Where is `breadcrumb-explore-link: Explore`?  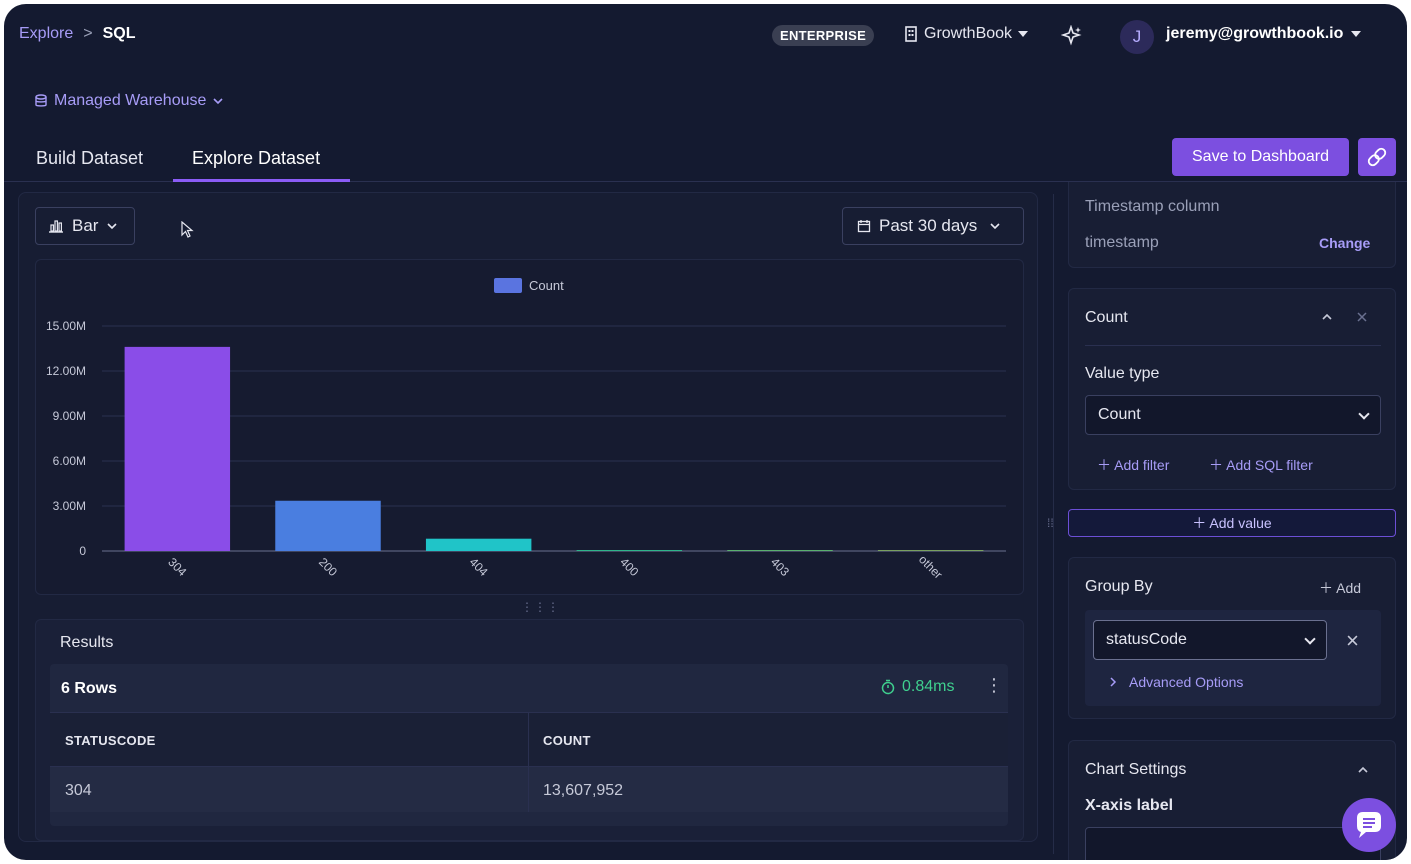
breadcrumb-explore-link: Explore is located at coordinates (46, 34).